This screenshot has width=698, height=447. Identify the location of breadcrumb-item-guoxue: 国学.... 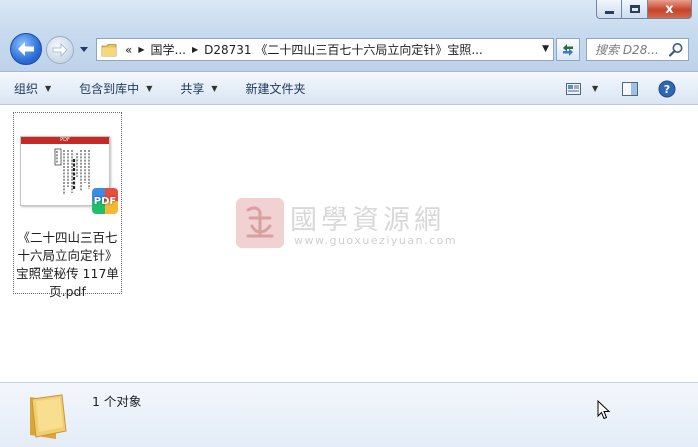
(168, 49).